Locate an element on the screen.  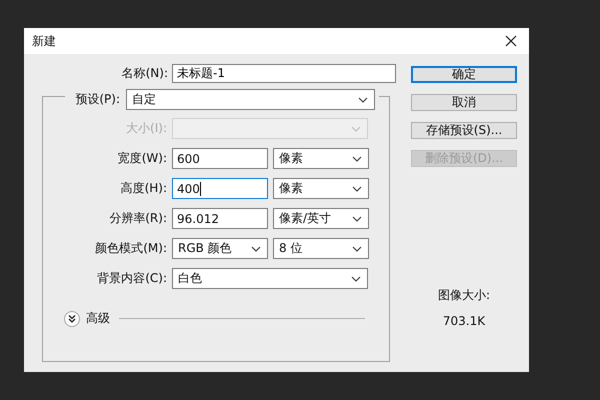
input-field: 400 is located at coordinates (220, 188).